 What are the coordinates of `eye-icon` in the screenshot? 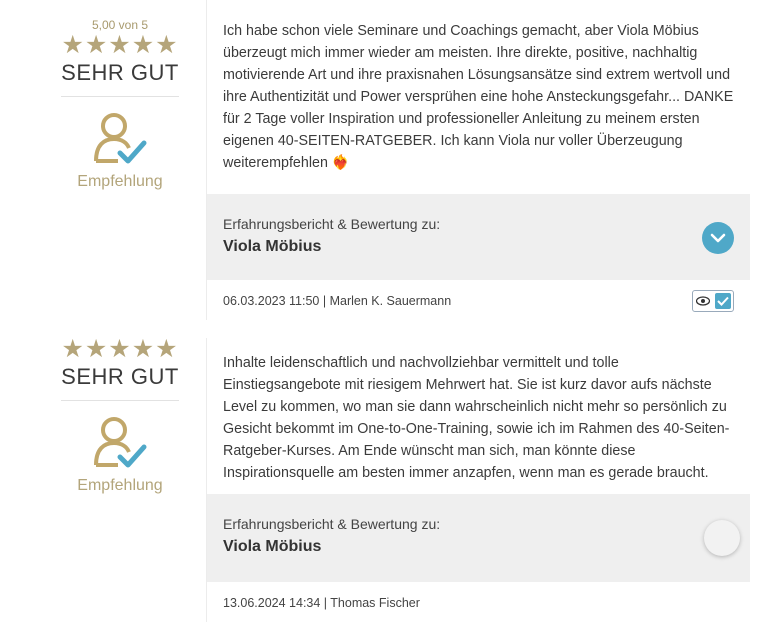 It's located at (702, 301).